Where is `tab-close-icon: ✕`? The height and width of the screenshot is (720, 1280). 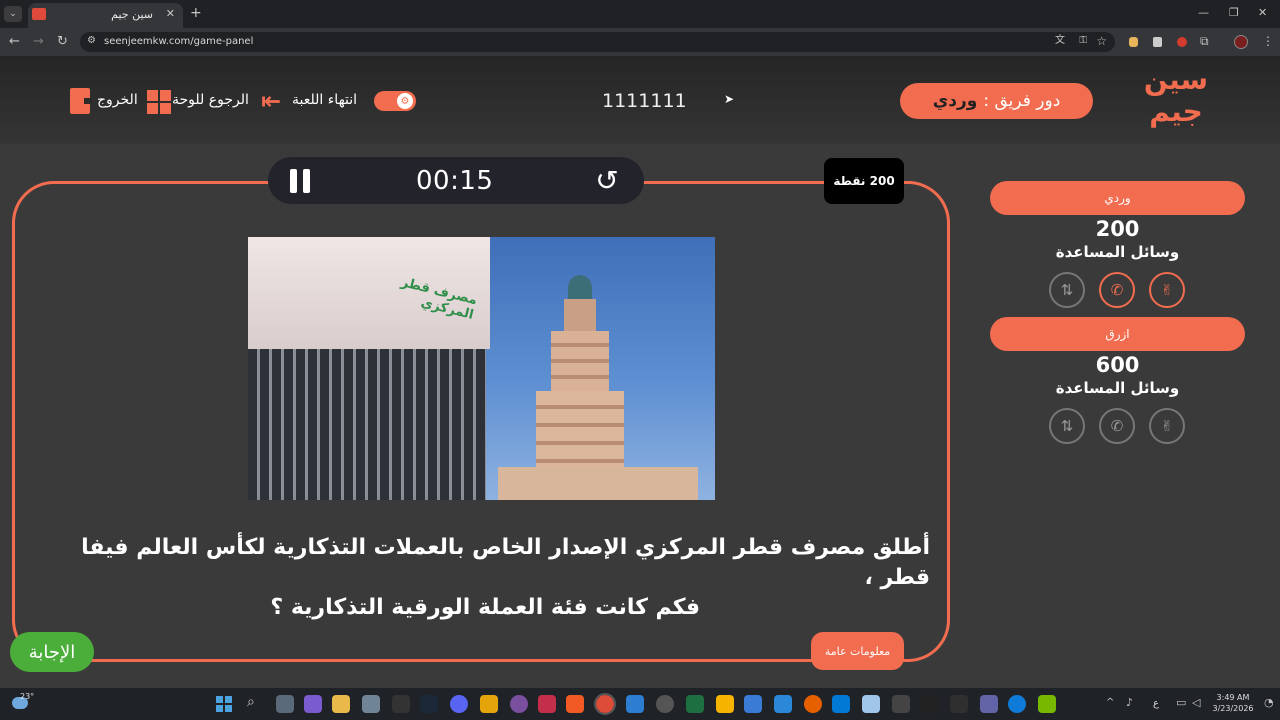 tab-close-icon: ✕ is located at coordinates (170, 13).